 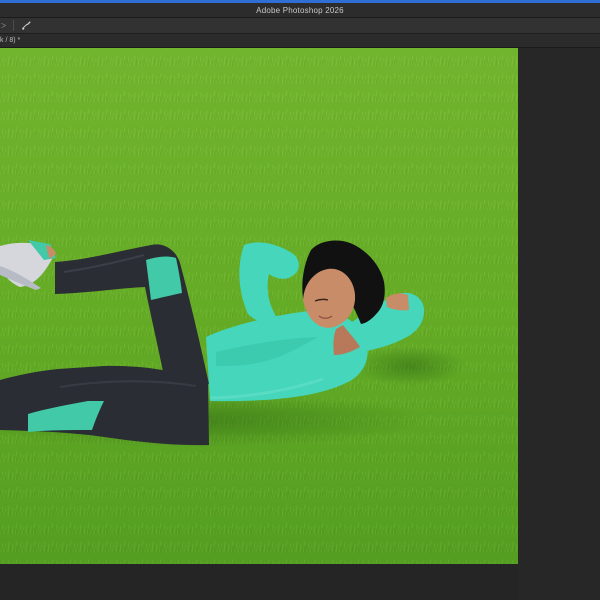 What do you see at coordinates (259, 582) in the screenshot?
I see `bottom-pasteboard` at bounding box center [259, 582].